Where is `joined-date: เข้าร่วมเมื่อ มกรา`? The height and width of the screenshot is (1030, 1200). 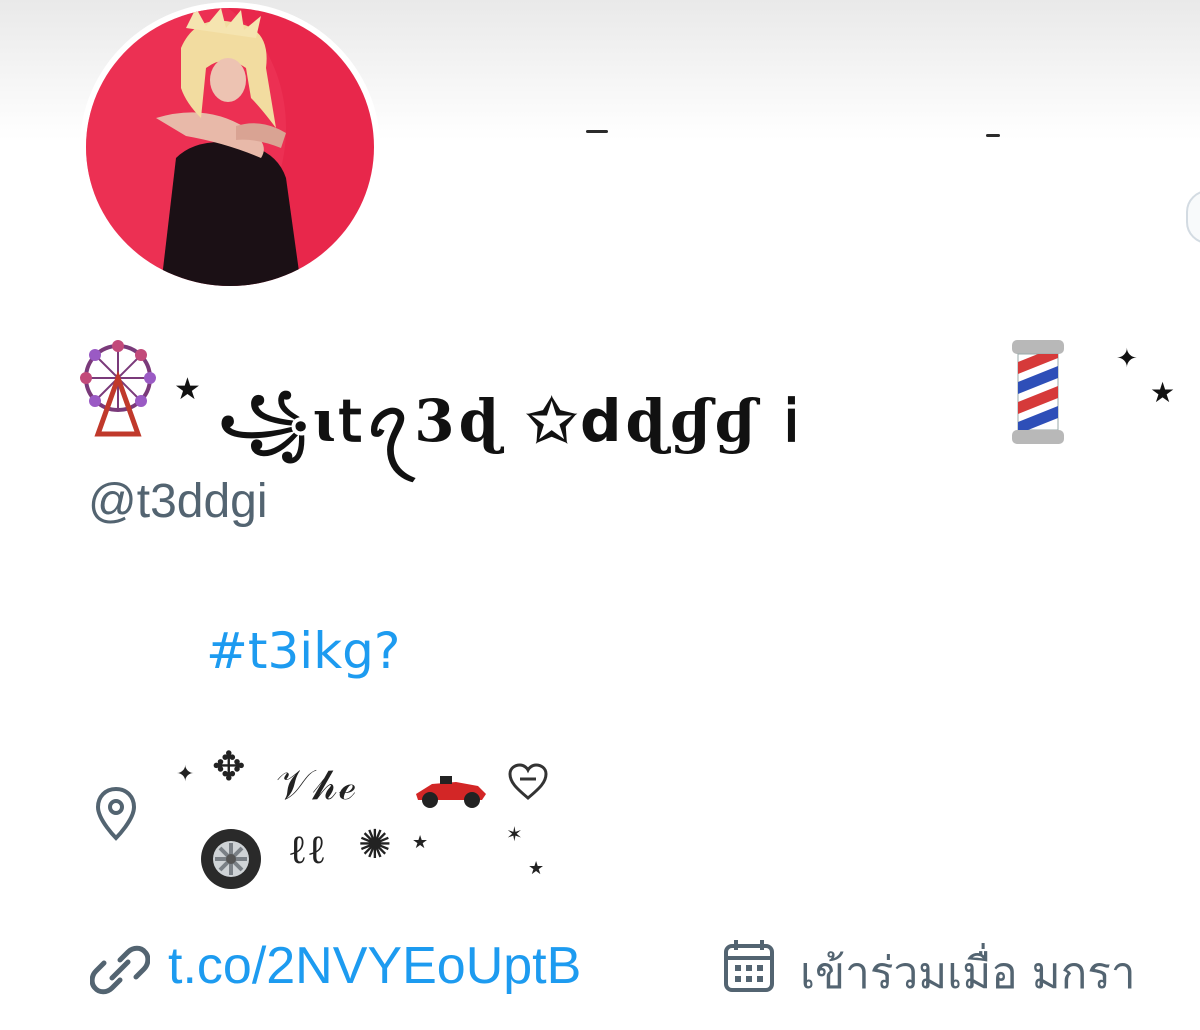
joined-date: เข้าร่วมเมื่อ มกรา is located at coordinates (968, 973).